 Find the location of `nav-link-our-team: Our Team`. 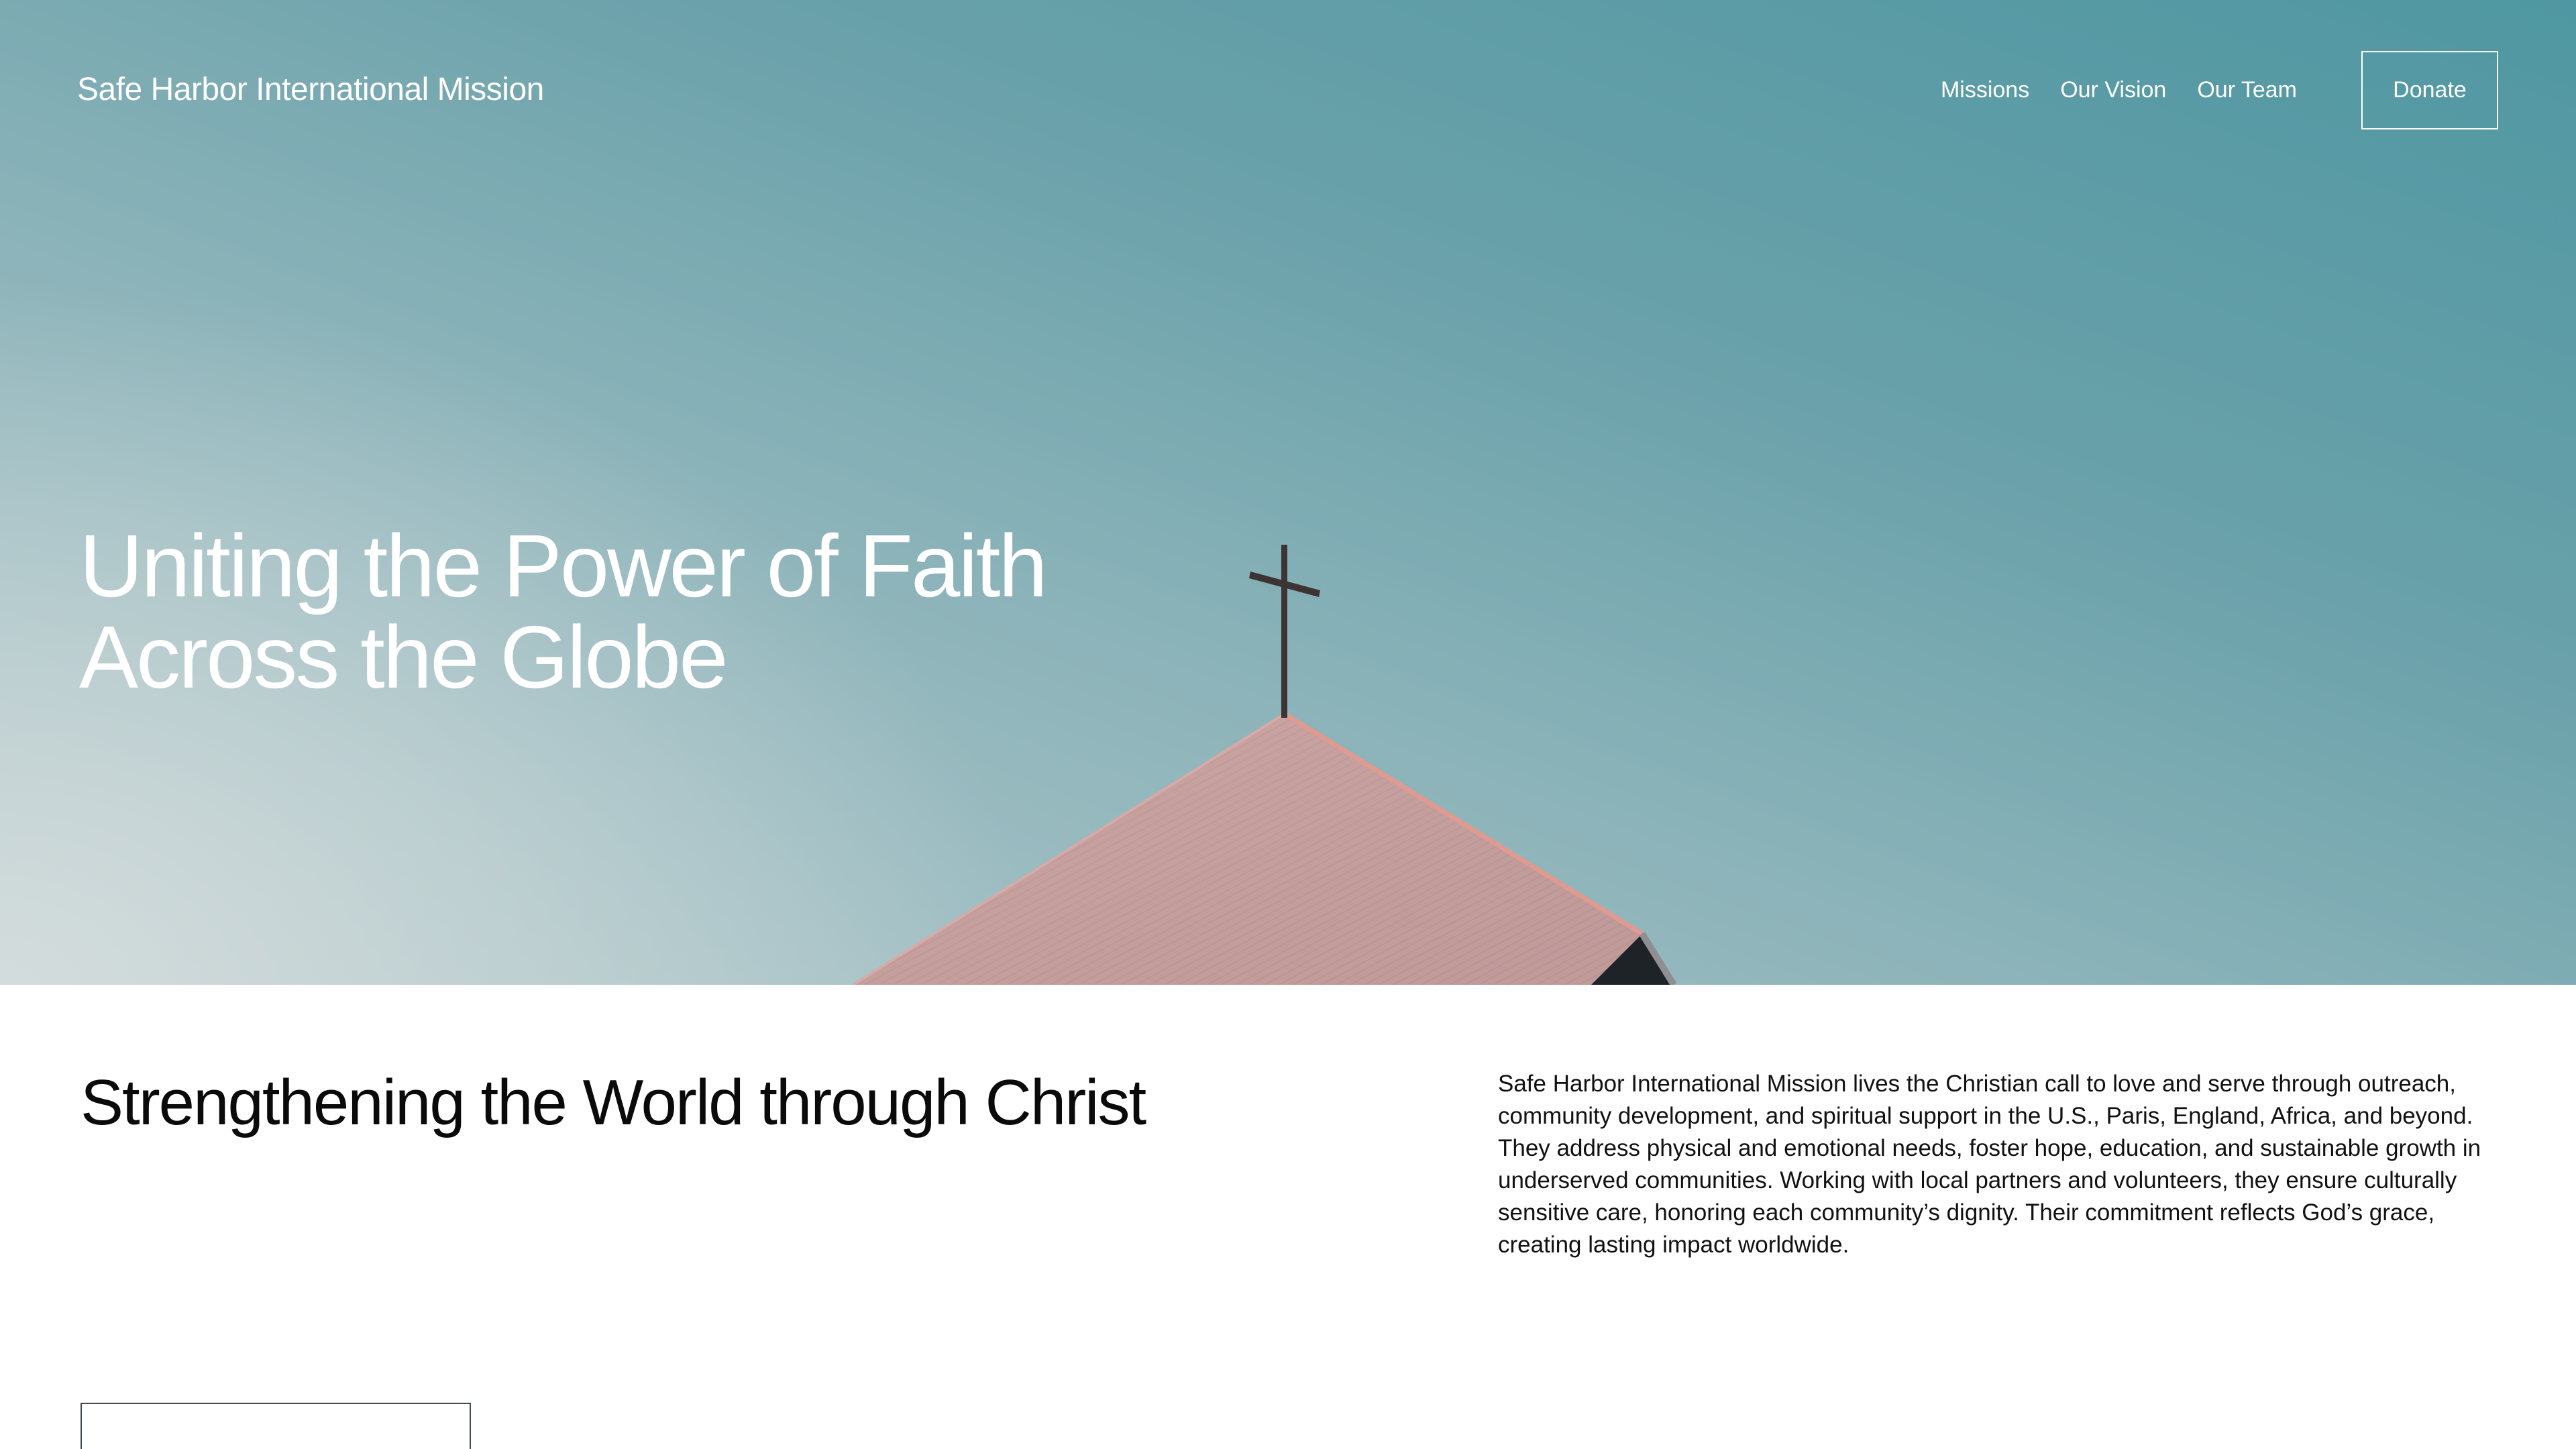

nav-link-our-team: Our Team is located at coordinates (2247, 90).